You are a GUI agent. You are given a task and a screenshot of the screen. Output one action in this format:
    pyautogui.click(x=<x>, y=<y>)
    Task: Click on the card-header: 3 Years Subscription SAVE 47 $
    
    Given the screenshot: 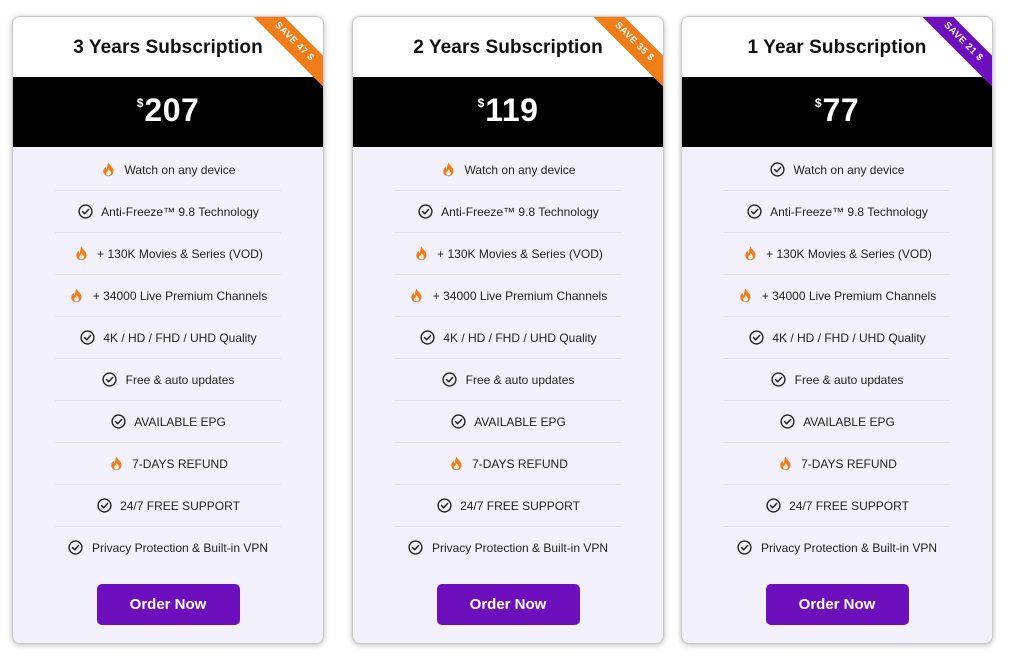 What is the action you would take?
    pyautogui.click(x=168, y=54)
    